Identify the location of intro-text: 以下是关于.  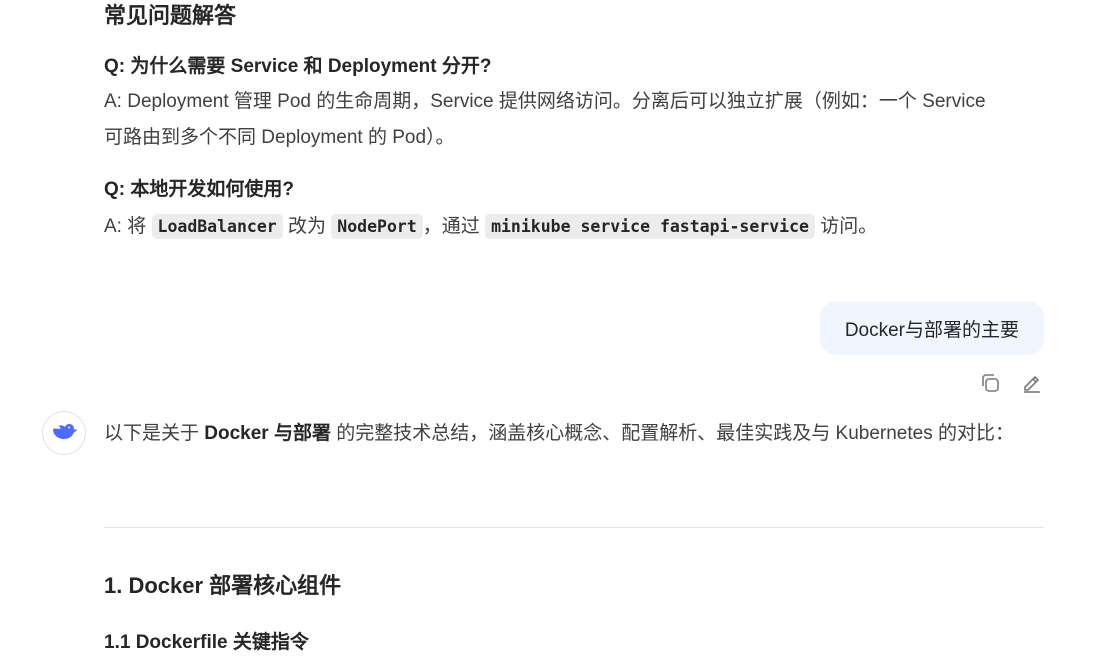
(154, 433).